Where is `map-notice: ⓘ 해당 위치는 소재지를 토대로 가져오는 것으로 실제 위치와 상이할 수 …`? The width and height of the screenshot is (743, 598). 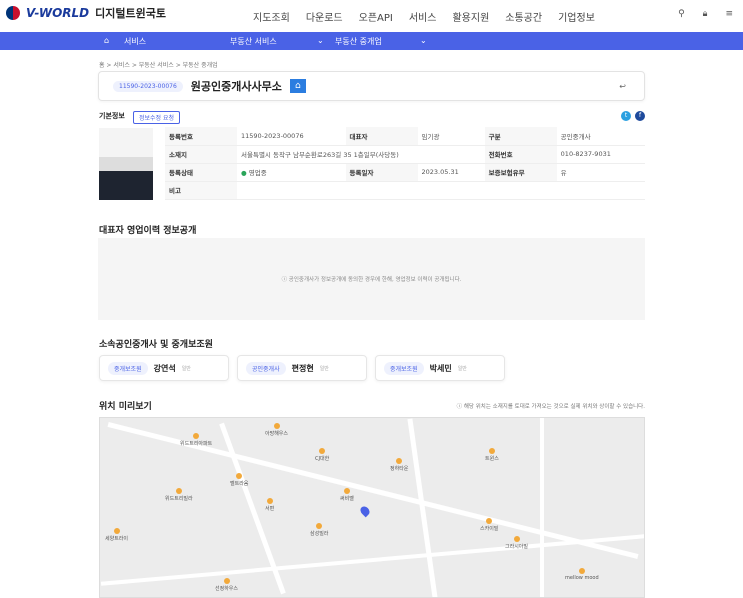
map-notice: ⓘ 해당 위치는 소재지를 토대로 가져오는 것으로 실제 위치와 상이할 수 … is located at coordinates (550, 407).